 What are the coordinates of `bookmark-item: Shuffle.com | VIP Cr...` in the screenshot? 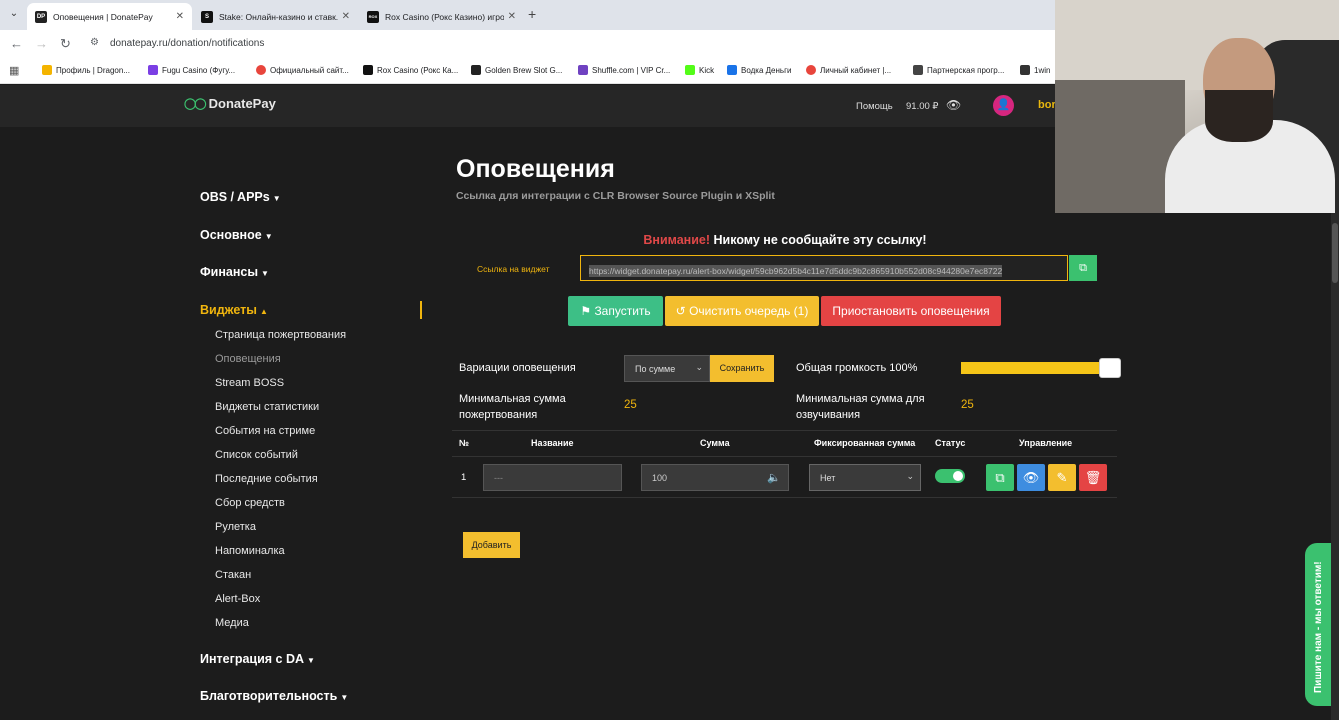 It's located at (624, 70).